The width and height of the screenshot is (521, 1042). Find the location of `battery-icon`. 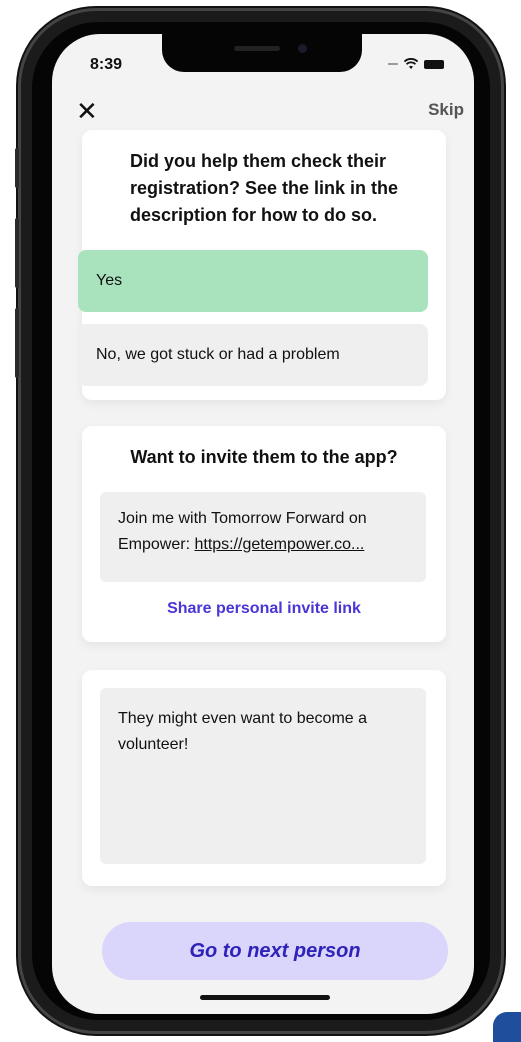

battery-icon is located at coordinates (434, 64).